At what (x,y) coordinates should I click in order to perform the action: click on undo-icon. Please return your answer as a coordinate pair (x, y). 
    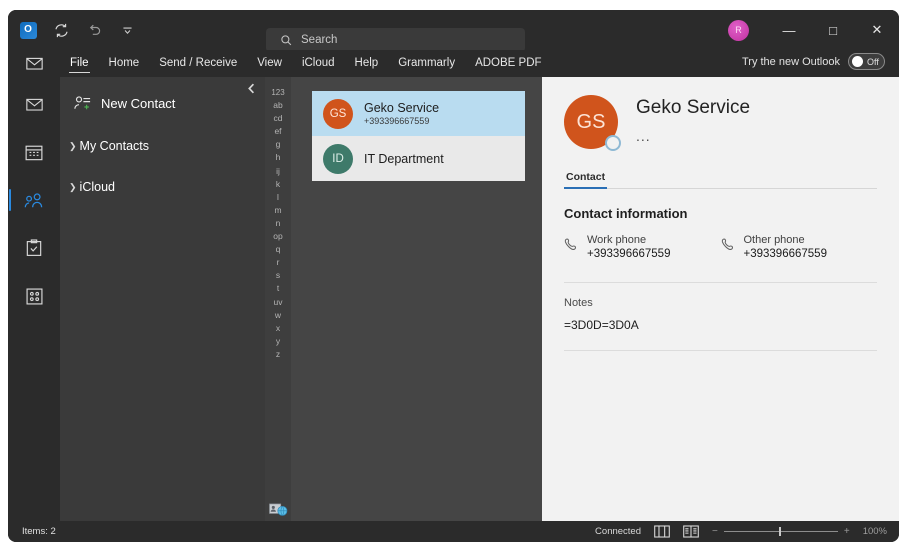
    Looking at the image, I should click on (94, 30).